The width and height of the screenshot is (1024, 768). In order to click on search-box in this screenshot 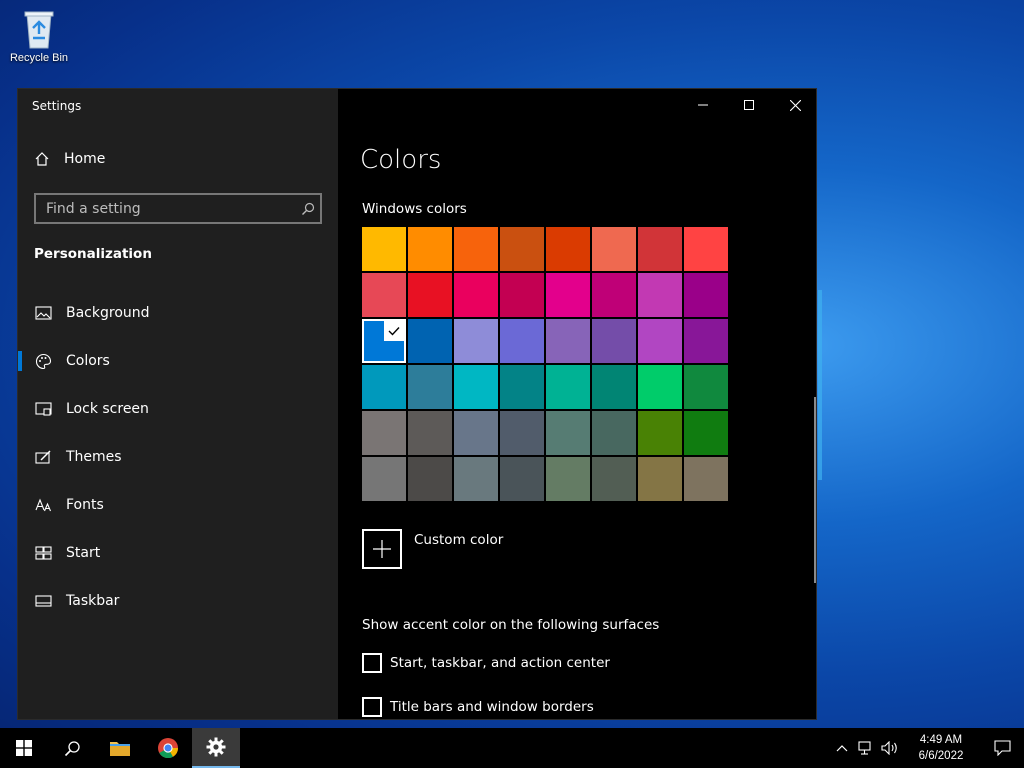, I will do `click(178, 208)`.